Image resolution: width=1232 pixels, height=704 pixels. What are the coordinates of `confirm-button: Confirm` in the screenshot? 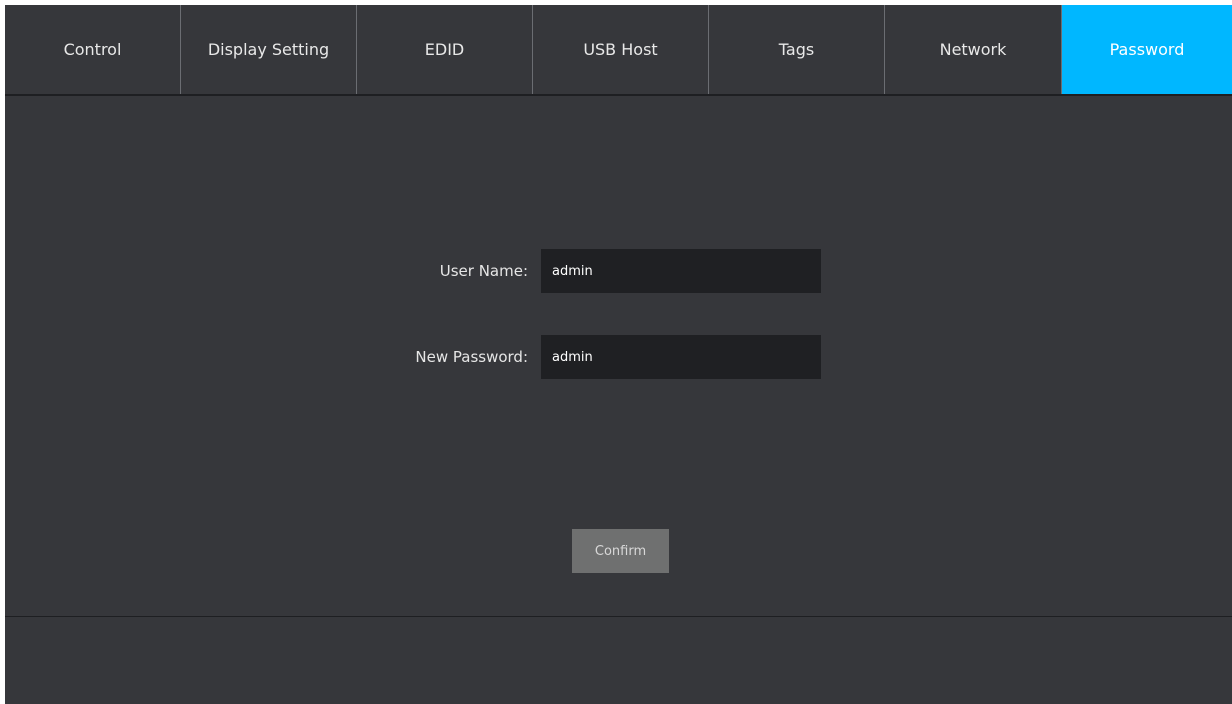 It's located at (620, 551).